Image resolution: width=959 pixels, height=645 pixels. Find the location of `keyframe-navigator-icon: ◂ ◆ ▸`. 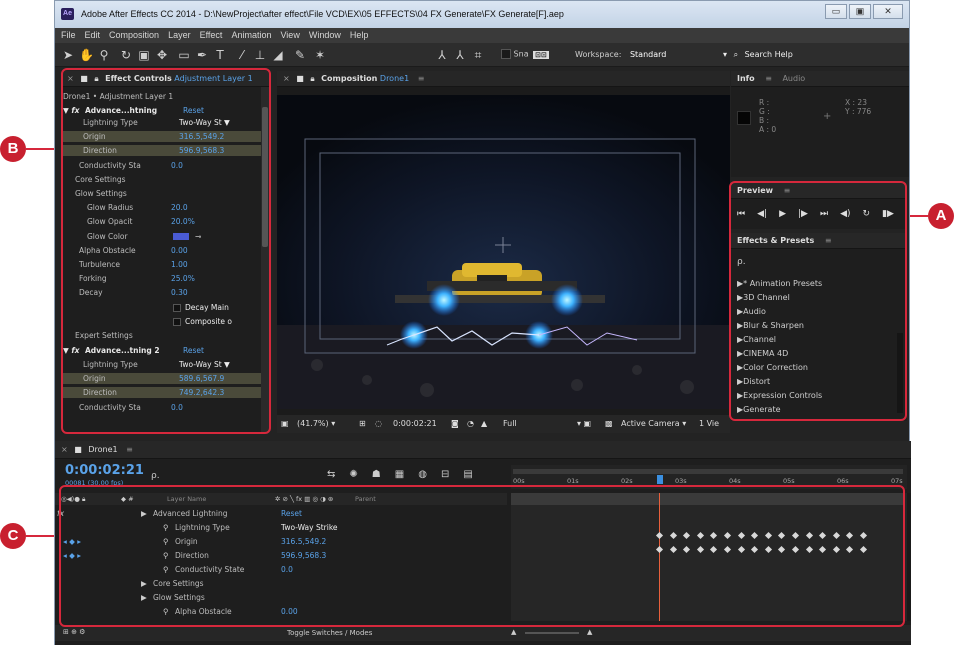

keyframe-navigator-icon: ◂ ◆ ▸ is located at coordinates (72, 555).